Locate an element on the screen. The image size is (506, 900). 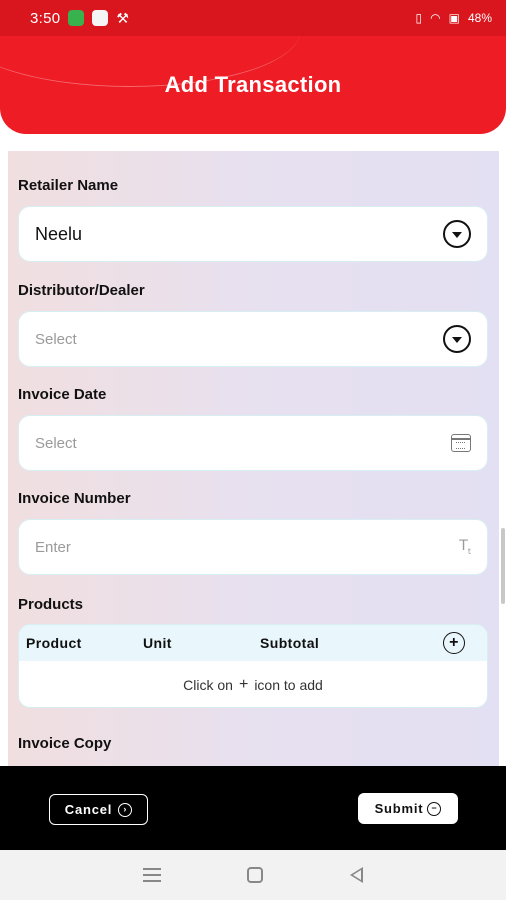
vibrate-icon: ▯ is located at coordinates (419, 18).